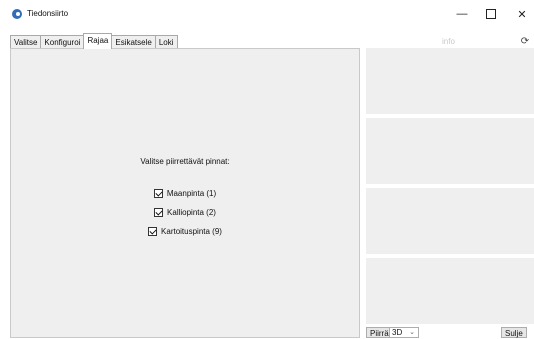 Image resolution: width=534 pixels, height=339 pixels. I want to click on app-icon, so click(17, 14).